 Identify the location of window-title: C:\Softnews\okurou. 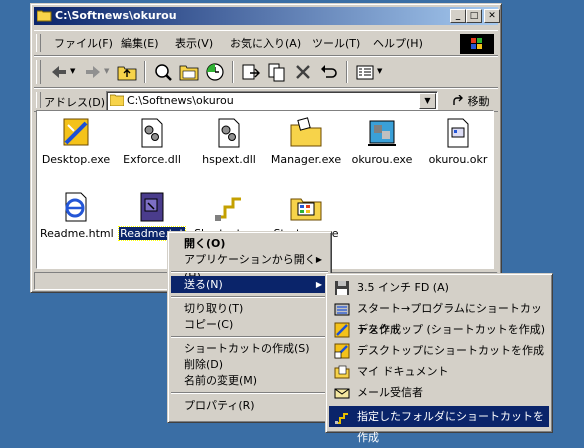
(116, 15).